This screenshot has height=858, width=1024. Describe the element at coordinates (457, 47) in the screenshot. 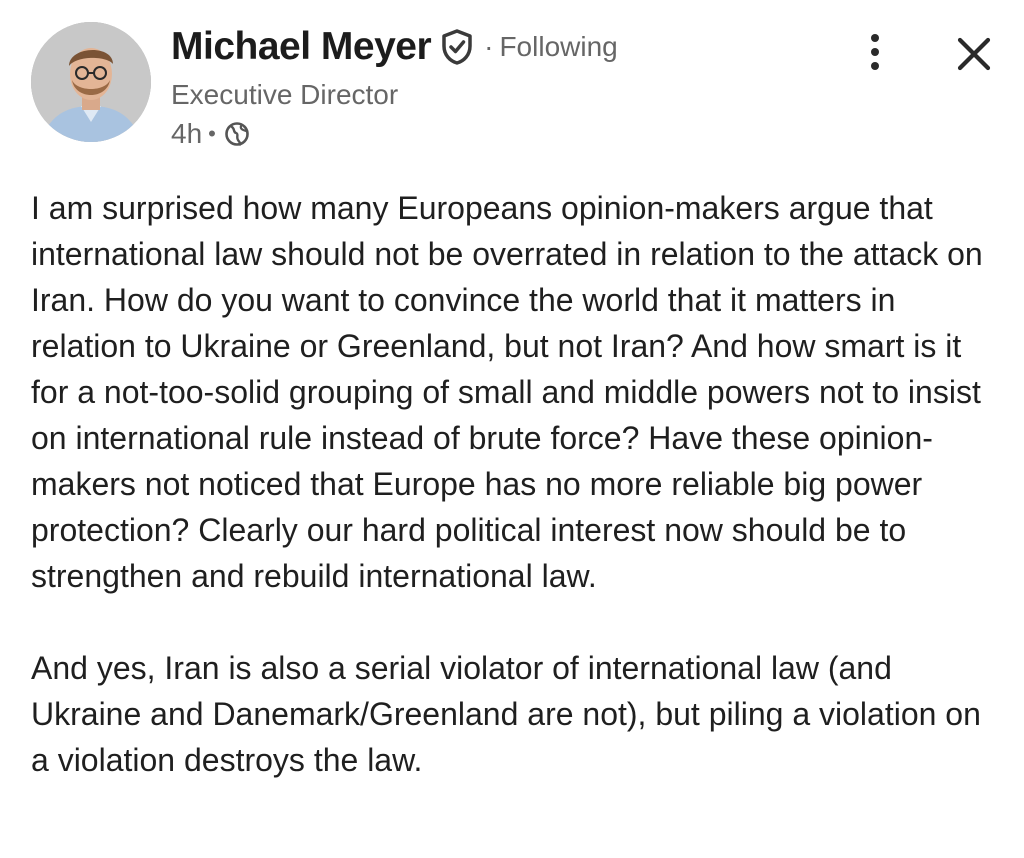

I see `verified-shield-icon` at that location.